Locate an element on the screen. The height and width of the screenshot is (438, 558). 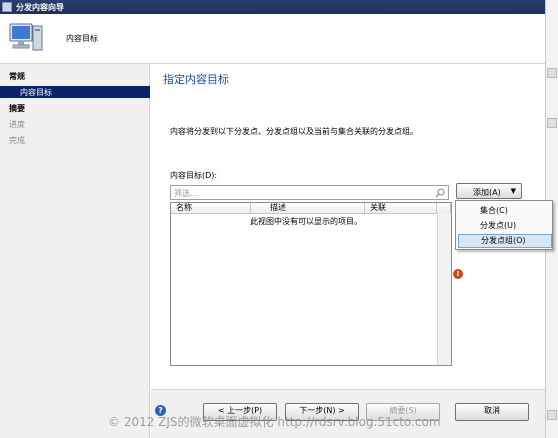
menu-item-distribution-point-group: 分发点组(O) is located at coordinates (505, 241).